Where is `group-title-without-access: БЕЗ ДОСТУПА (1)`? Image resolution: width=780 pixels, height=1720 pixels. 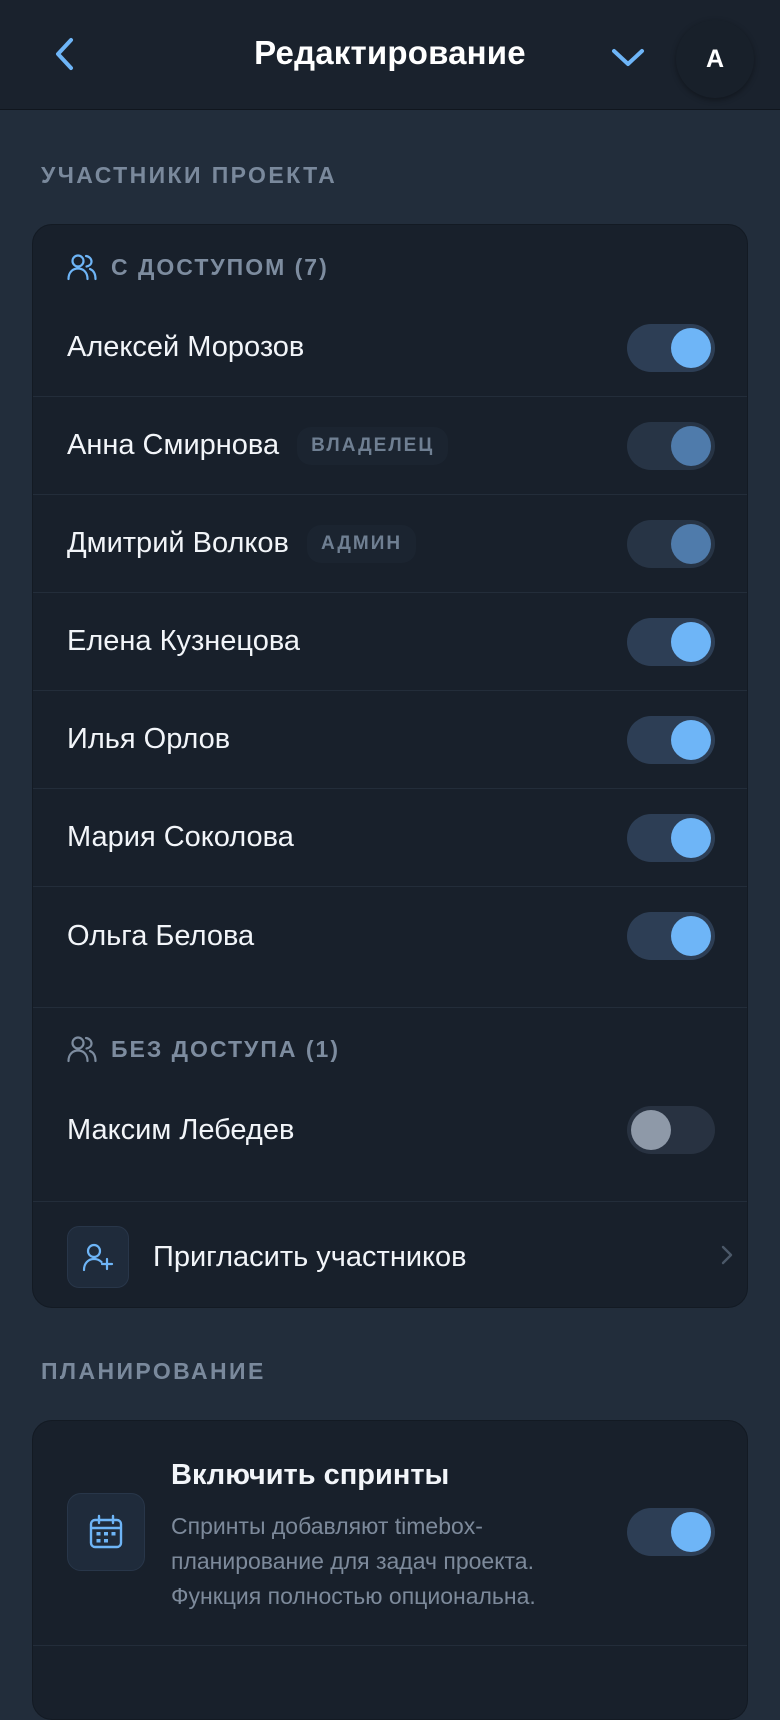 group-title-without-access: БЕЗ ДОСТУПА (1) is located at coordinates (225, 1048).